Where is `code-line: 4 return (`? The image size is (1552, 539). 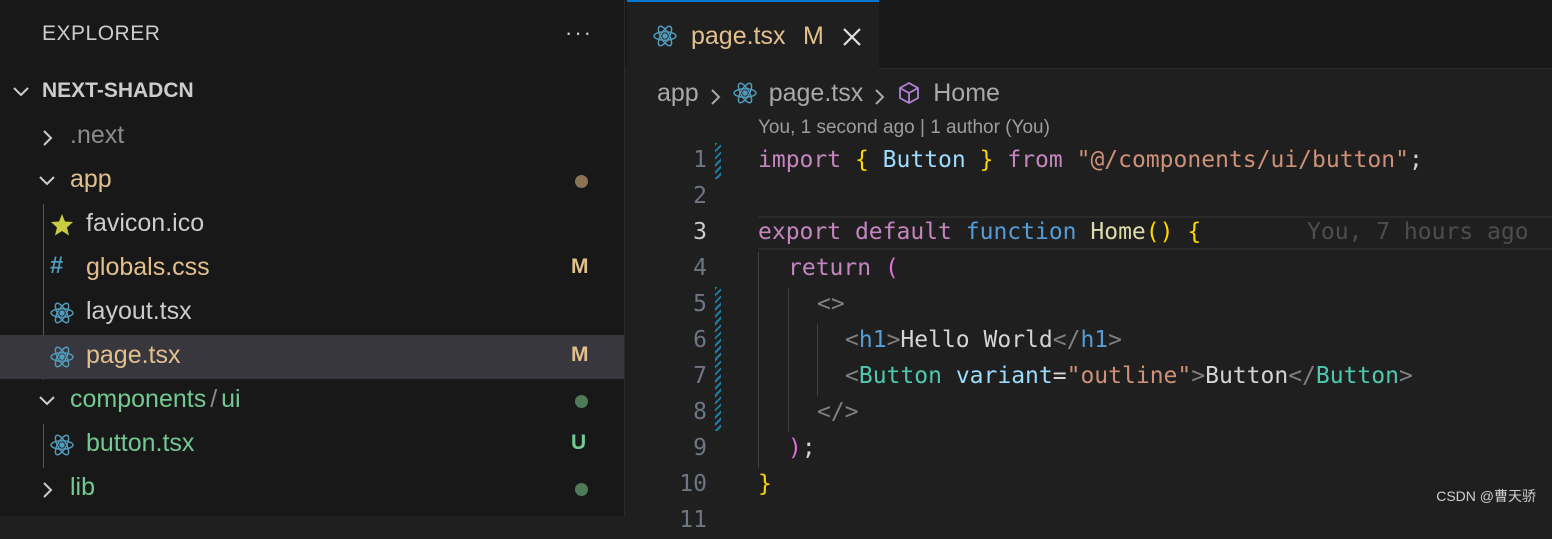
code-line: 4 return ( is located at coordinates (1088, 269).